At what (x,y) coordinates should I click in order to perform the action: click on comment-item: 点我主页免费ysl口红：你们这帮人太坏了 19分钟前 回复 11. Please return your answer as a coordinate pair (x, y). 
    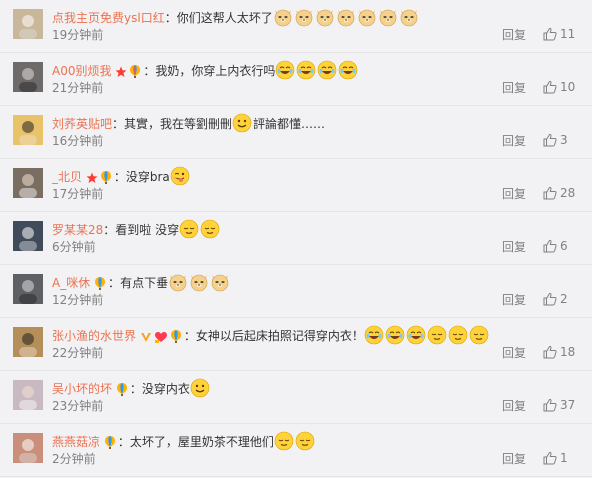
    Looking at the image, I should click on (296, 26).